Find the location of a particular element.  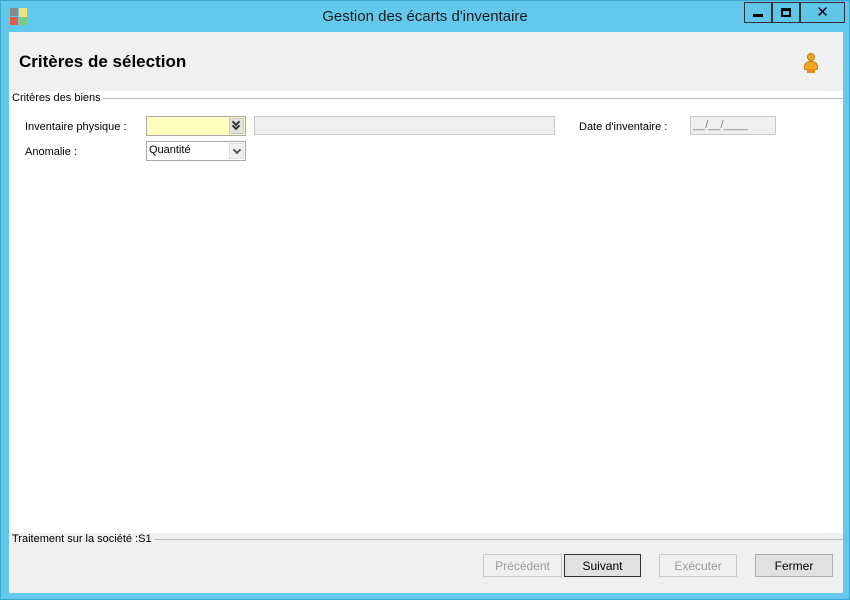

execute-button-label: Exécuter is located at coordinates (698, 565).